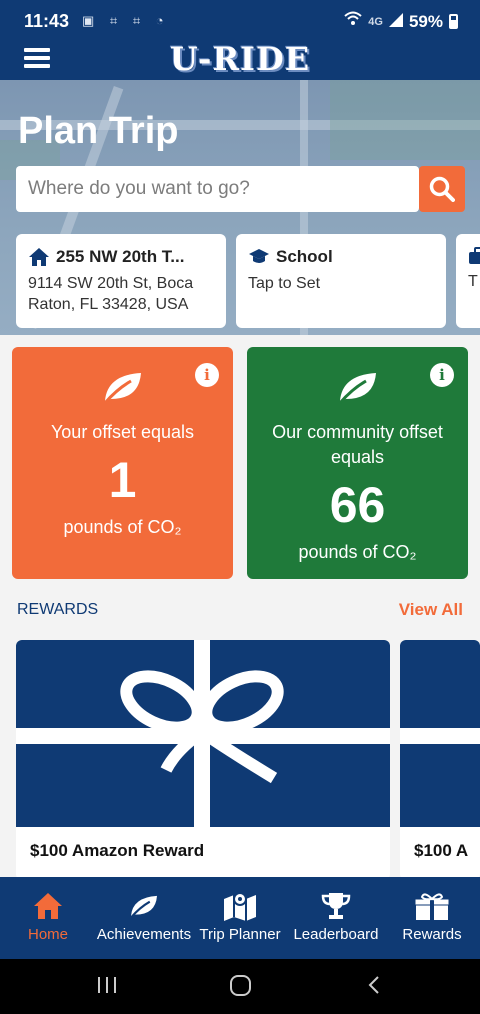  I want to click on battery-percent: 59%, so click(425, 21).